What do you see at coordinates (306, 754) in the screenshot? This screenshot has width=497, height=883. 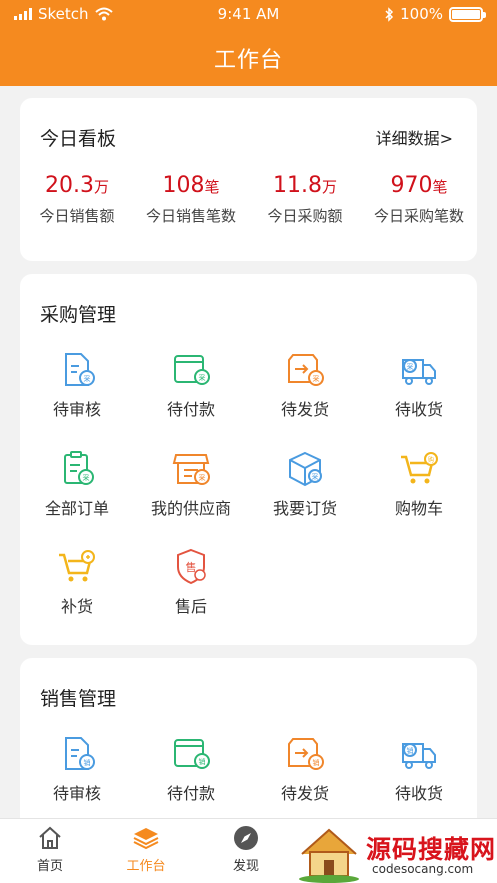 I see `ship-box-icon: 销` at bounding box center [306, 754].